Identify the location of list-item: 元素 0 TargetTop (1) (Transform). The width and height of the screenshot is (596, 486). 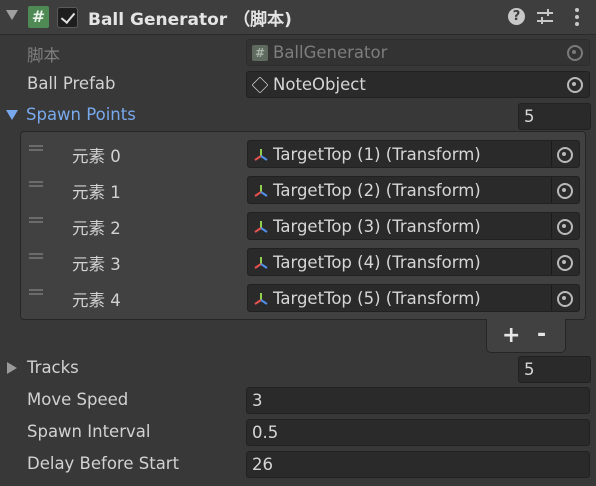
(304, 156).